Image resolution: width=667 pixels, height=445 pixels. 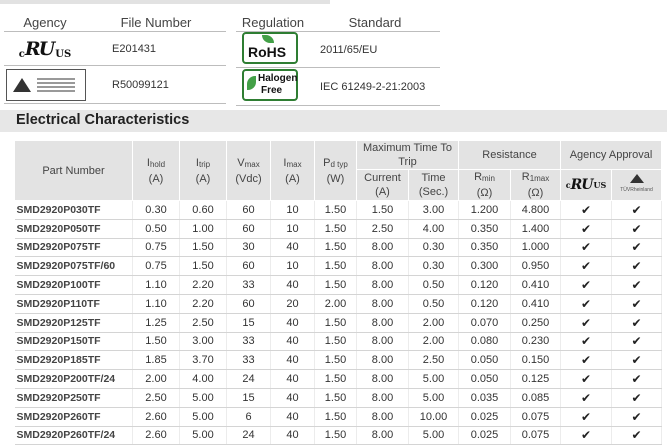 What do you see at coordinates (484, 379) in the screenshot?
I see `rmin-cell: 0.050` at bounding box center [484, 379].